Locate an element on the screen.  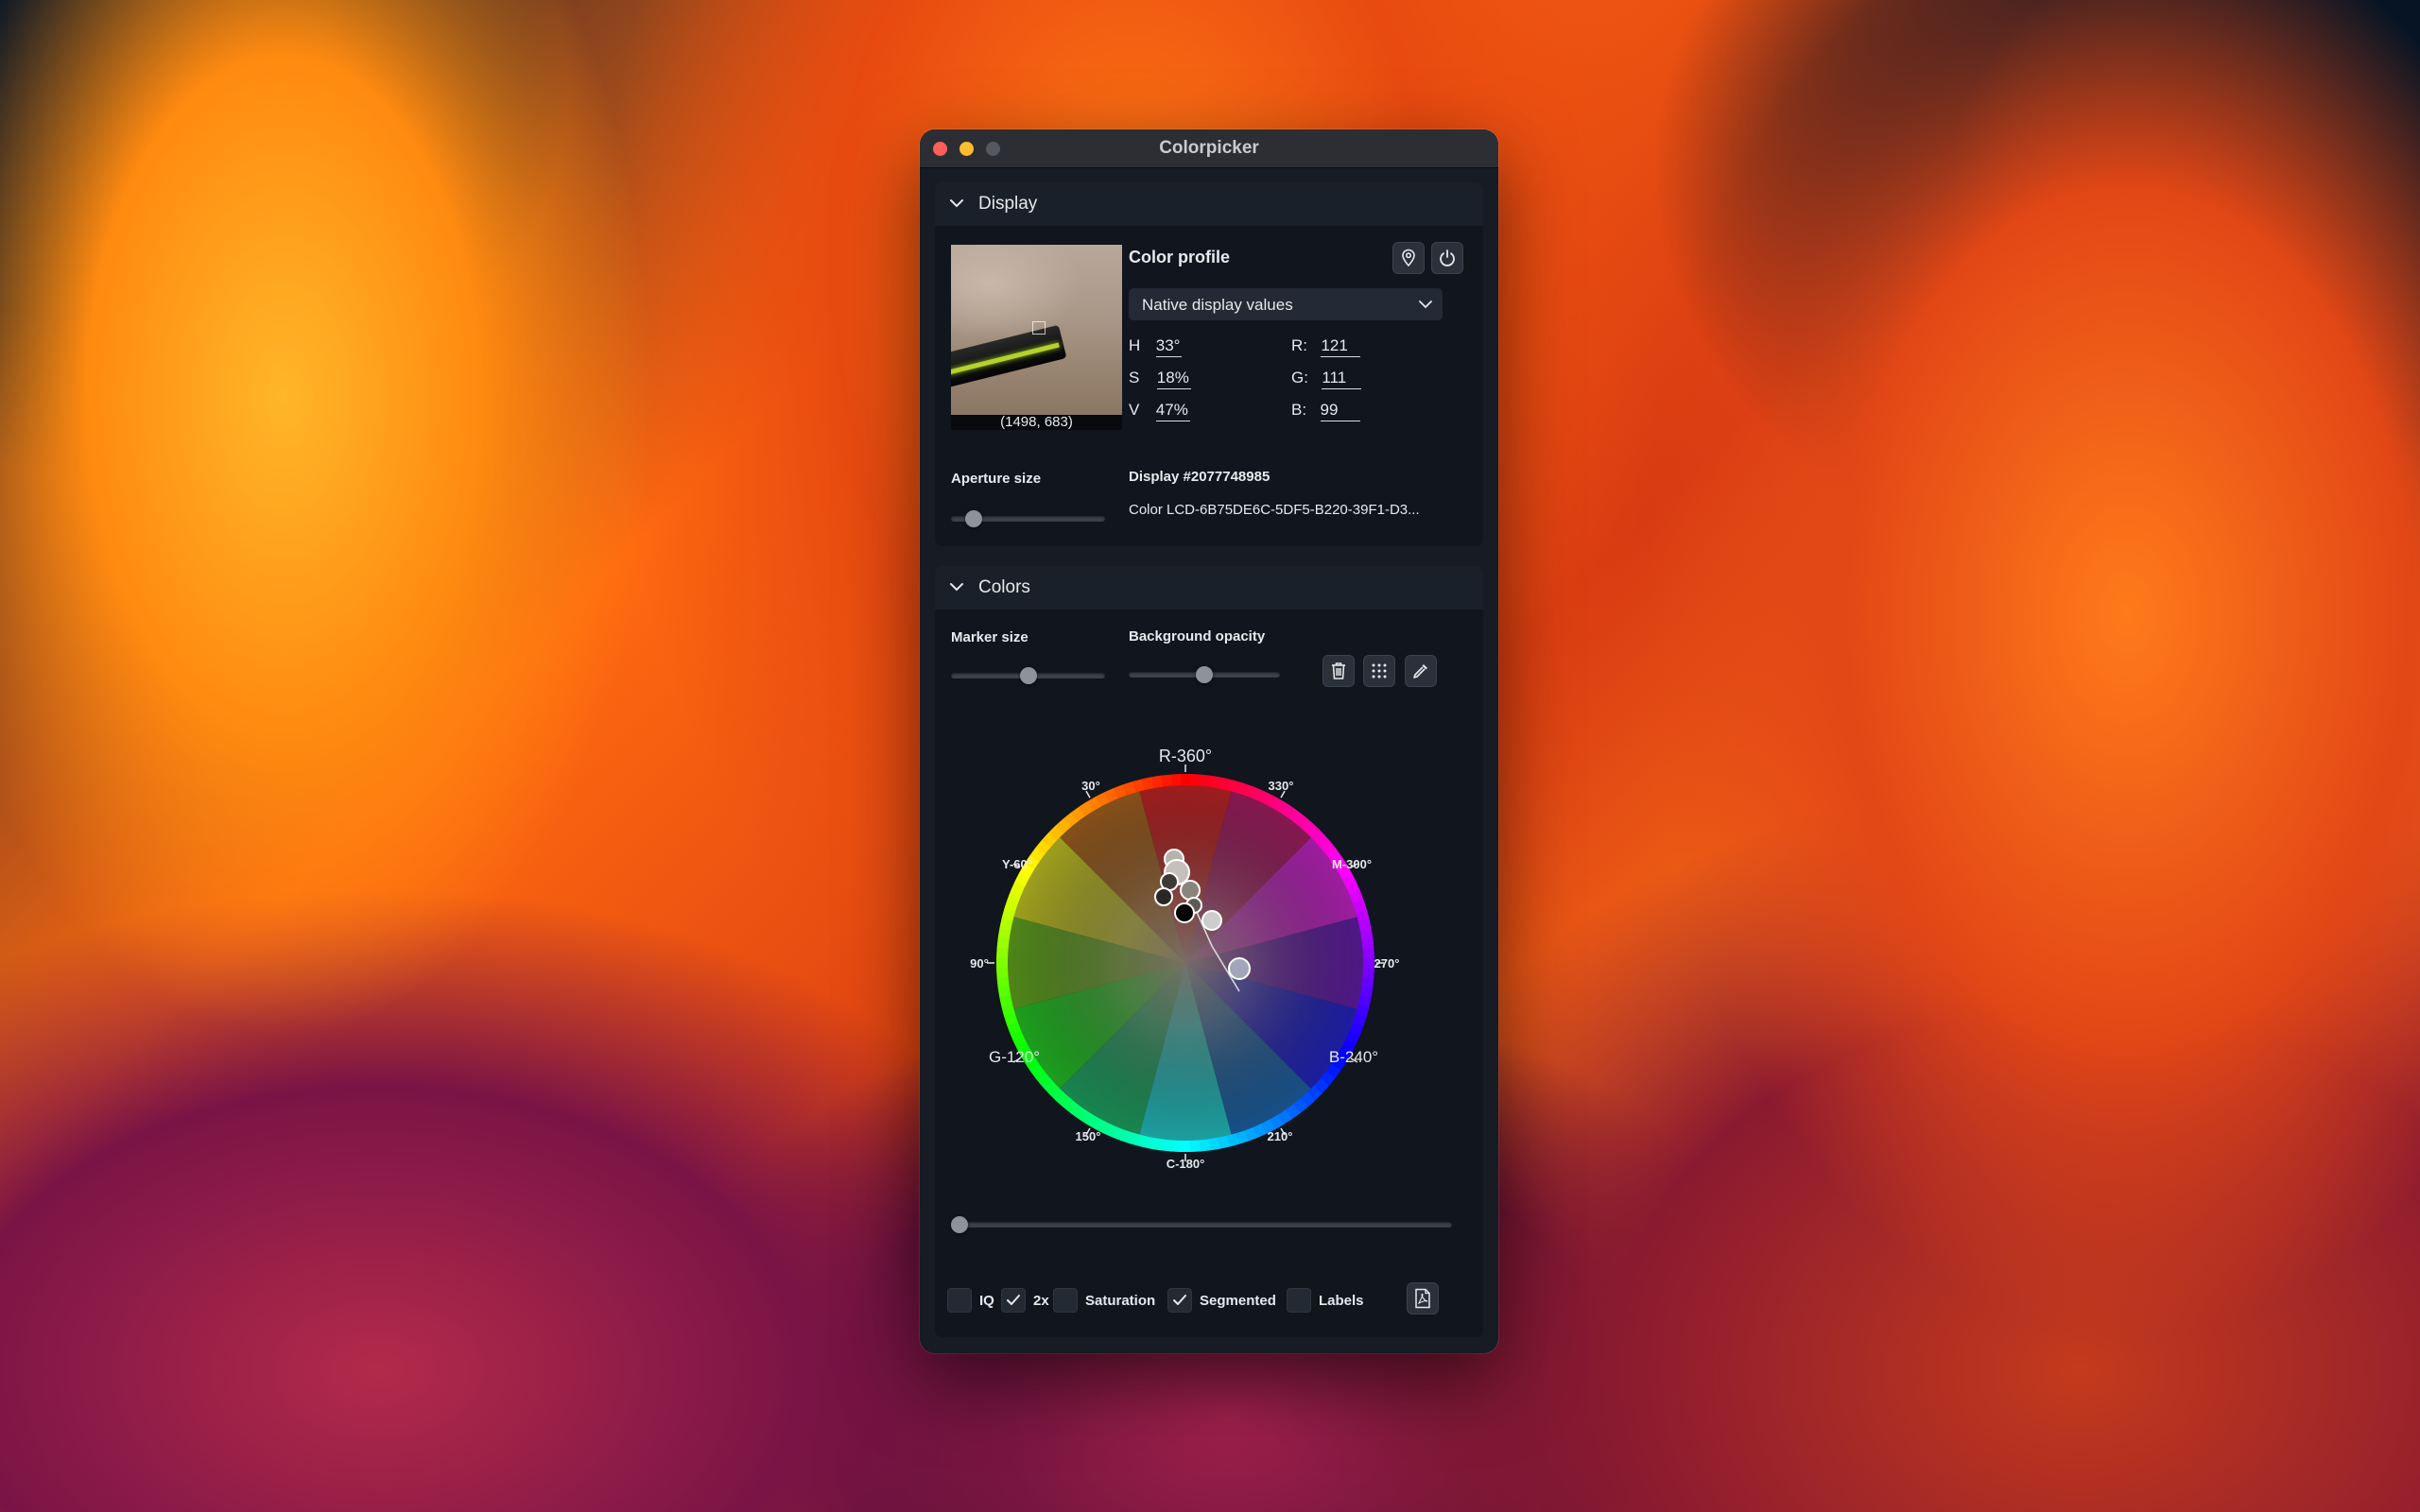
value-key: V is located at coordinates (1134, 410).